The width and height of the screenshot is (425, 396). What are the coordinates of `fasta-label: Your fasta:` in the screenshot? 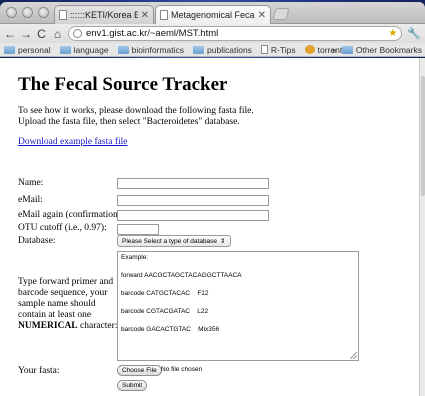 It's located at (39, 371).